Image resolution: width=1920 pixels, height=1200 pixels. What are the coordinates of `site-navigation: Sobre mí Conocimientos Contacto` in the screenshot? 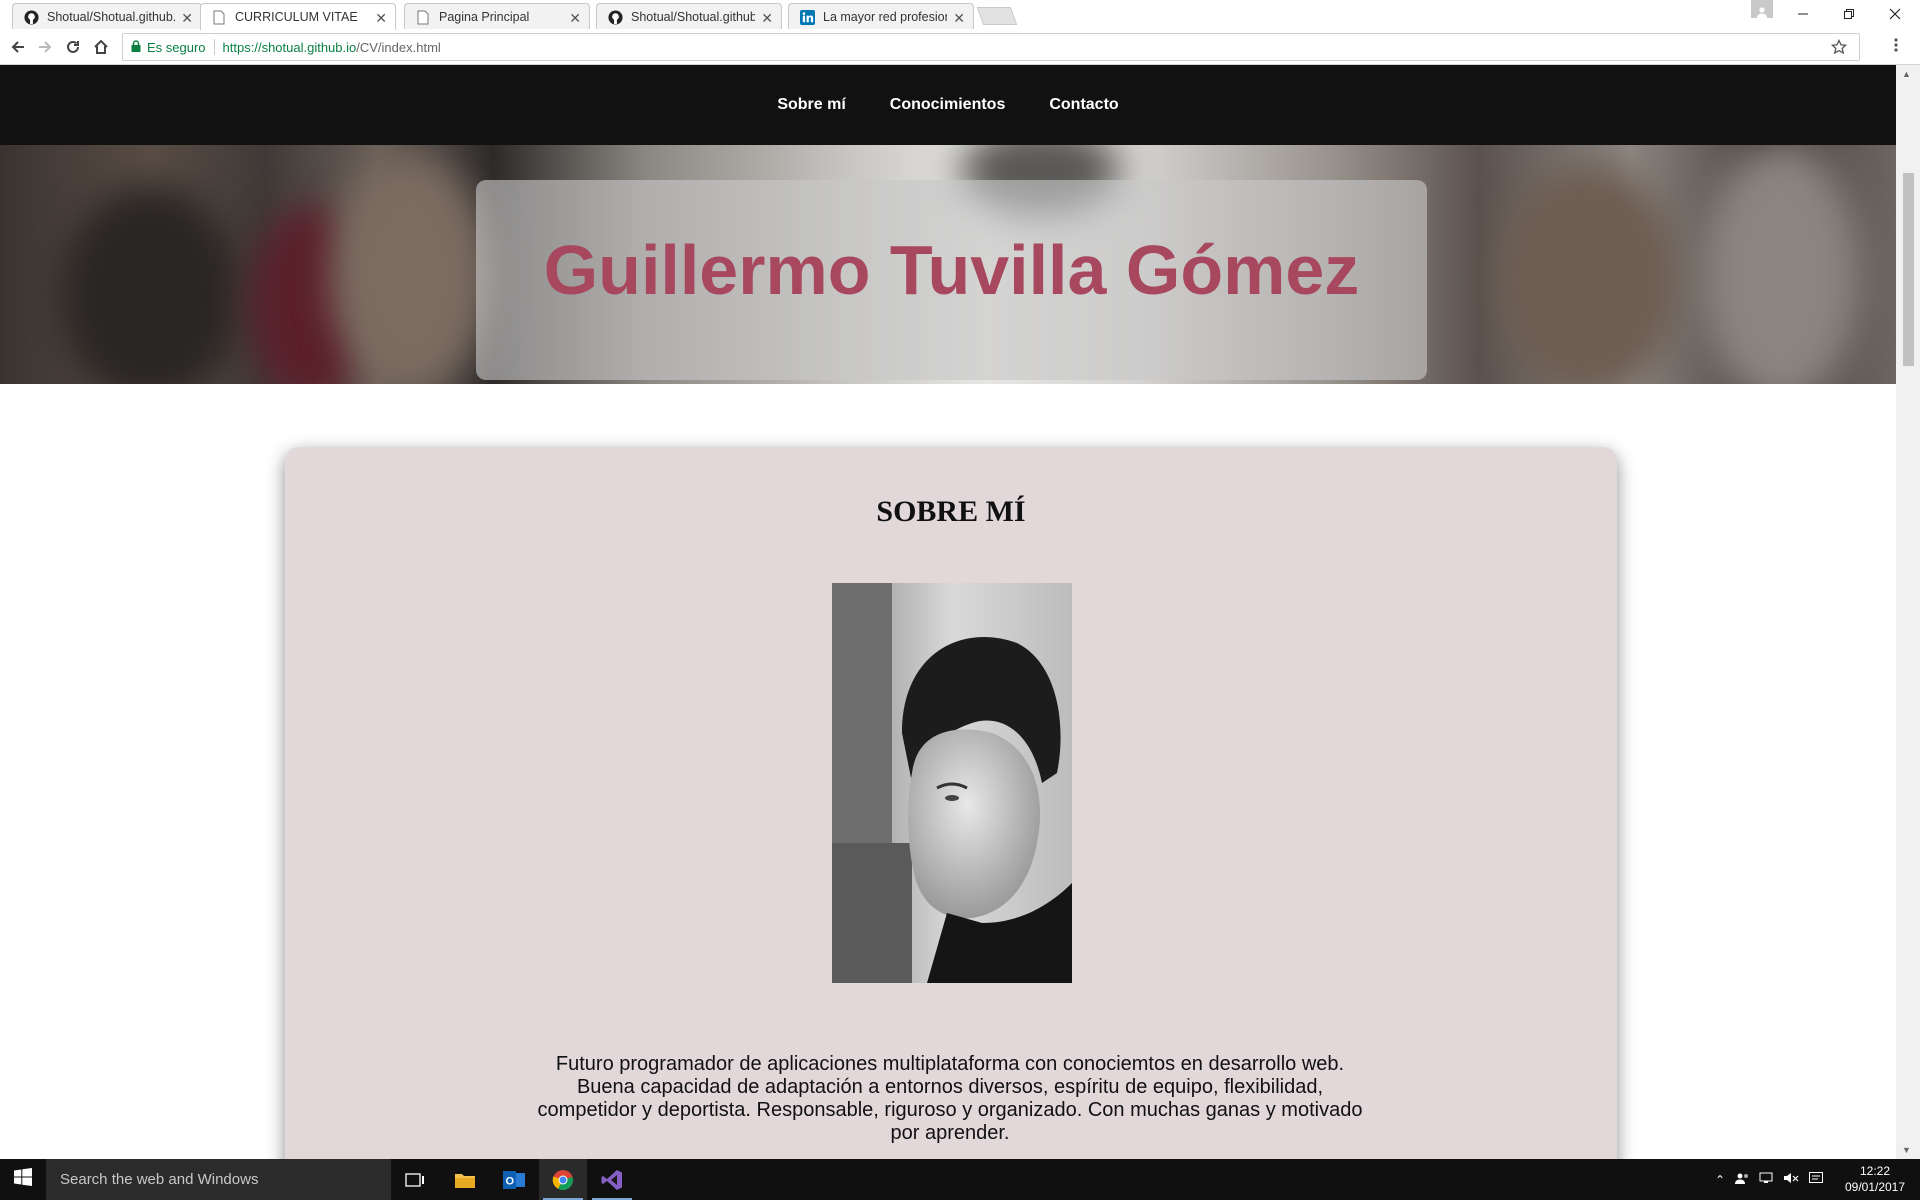 It's located at (948, 105).